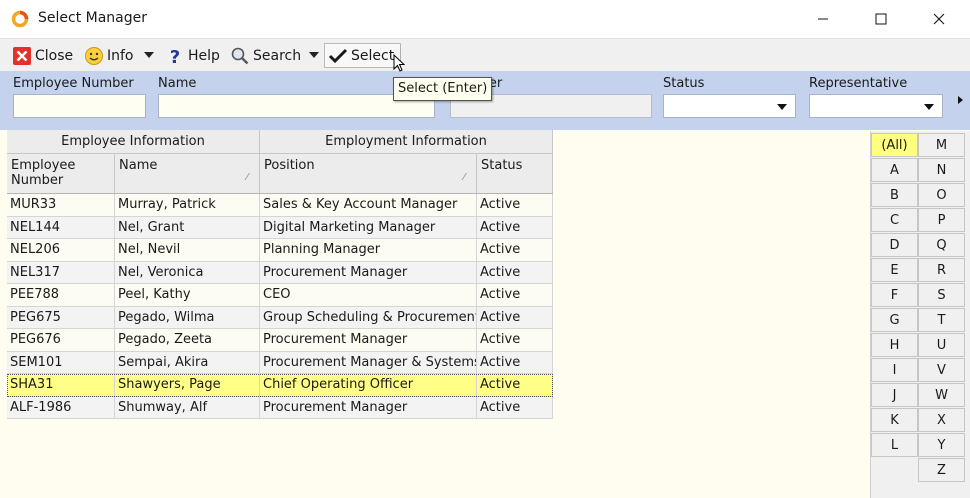 The height and width of the screenshot is (498, 970). What do you see at coordinates (941, 145) in the screenshot?
I see `alphabet-index-button: M` at bounding box center [941, 145].